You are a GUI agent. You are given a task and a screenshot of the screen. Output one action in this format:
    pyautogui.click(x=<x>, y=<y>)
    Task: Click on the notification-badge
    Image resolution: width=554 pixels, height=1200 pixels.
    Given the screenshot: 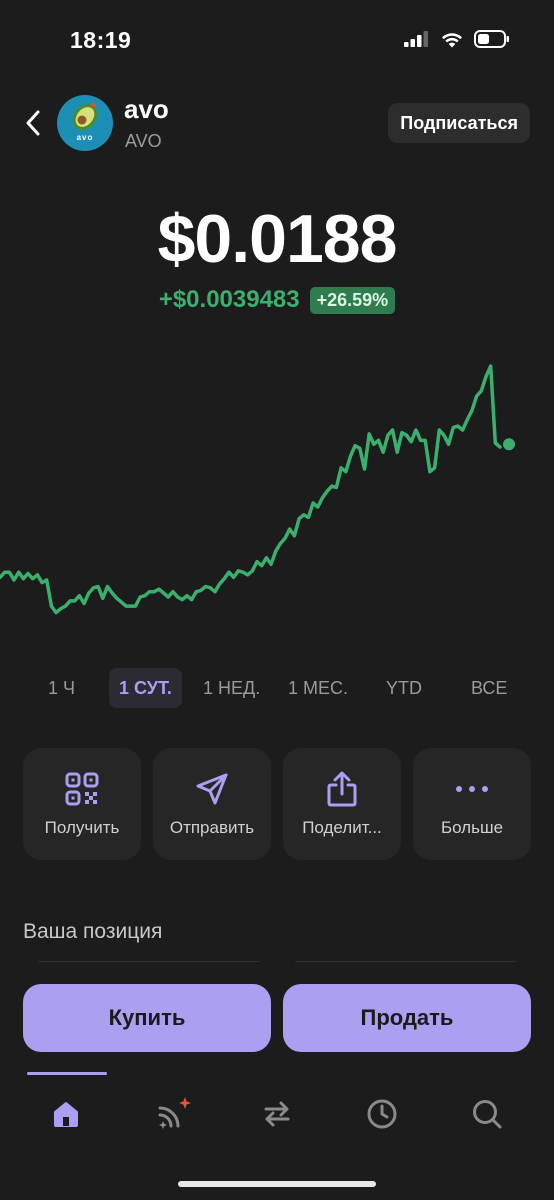 What is the action you would take?
    pyautogui.click(x=185, y=1103)
    